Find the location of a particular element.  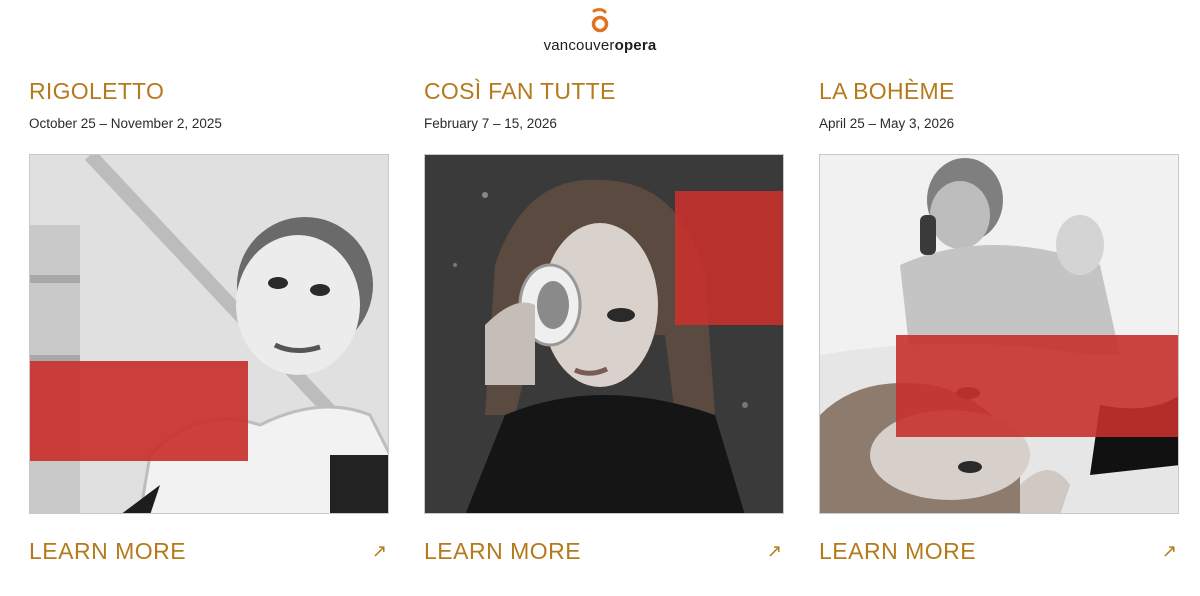

production-dates: October 25 – November 2, 2025 is located at coordinates (125, 123).